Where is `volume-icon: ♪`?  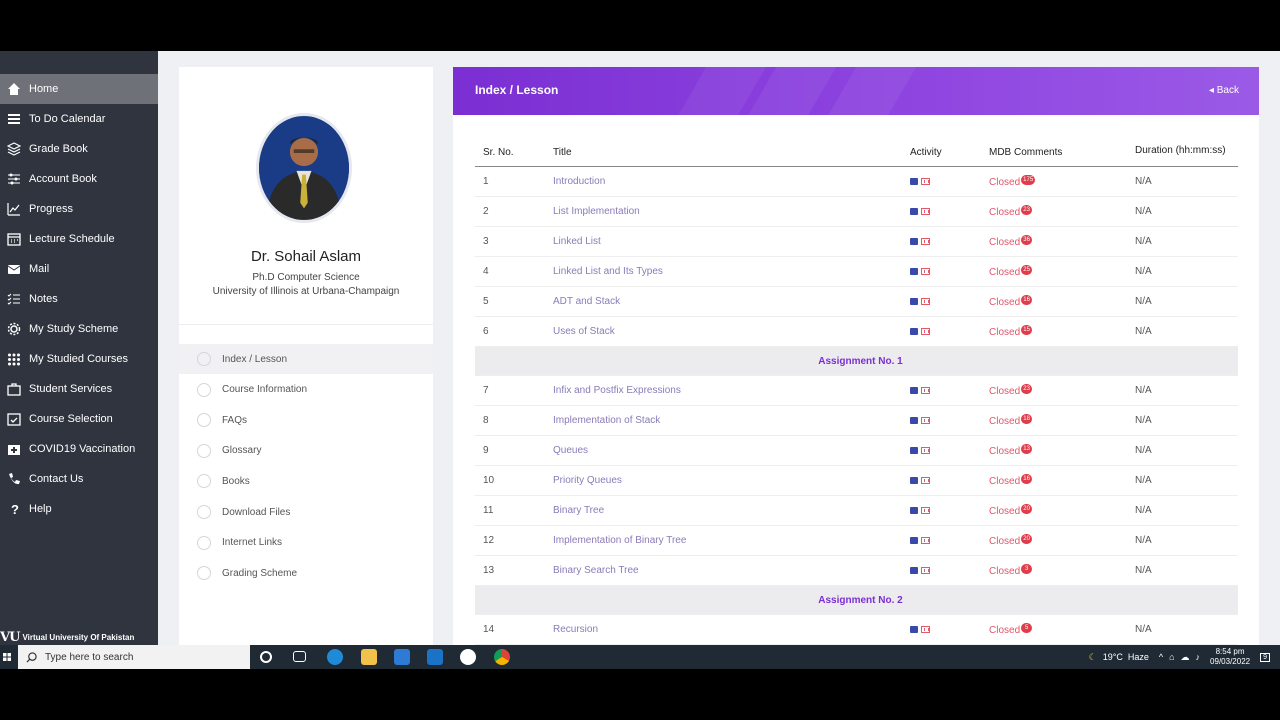 volume-icon: ♪ is located at coordinates (1198, 657).